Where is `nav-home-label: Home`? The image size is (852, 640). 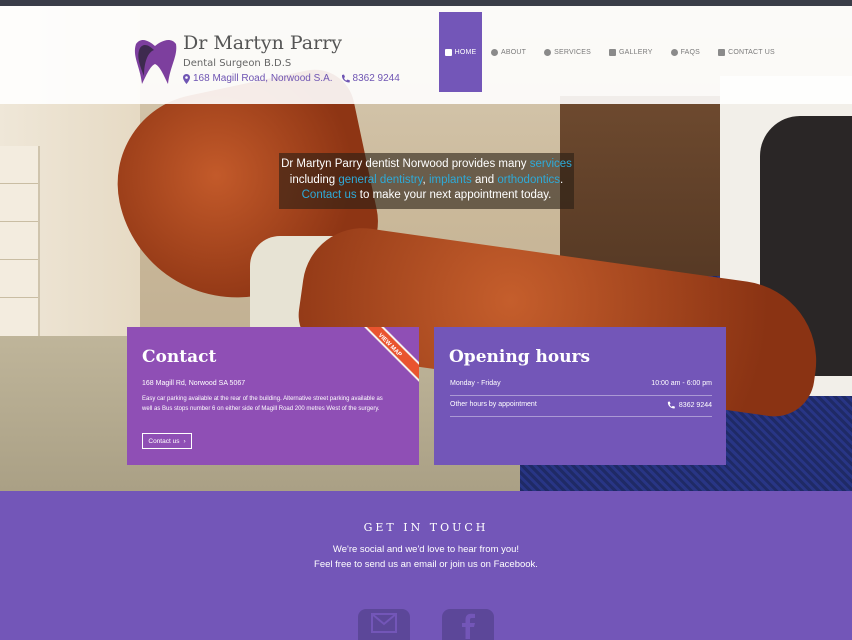 nav-home-label: Home is located at coordinates (465, 52).